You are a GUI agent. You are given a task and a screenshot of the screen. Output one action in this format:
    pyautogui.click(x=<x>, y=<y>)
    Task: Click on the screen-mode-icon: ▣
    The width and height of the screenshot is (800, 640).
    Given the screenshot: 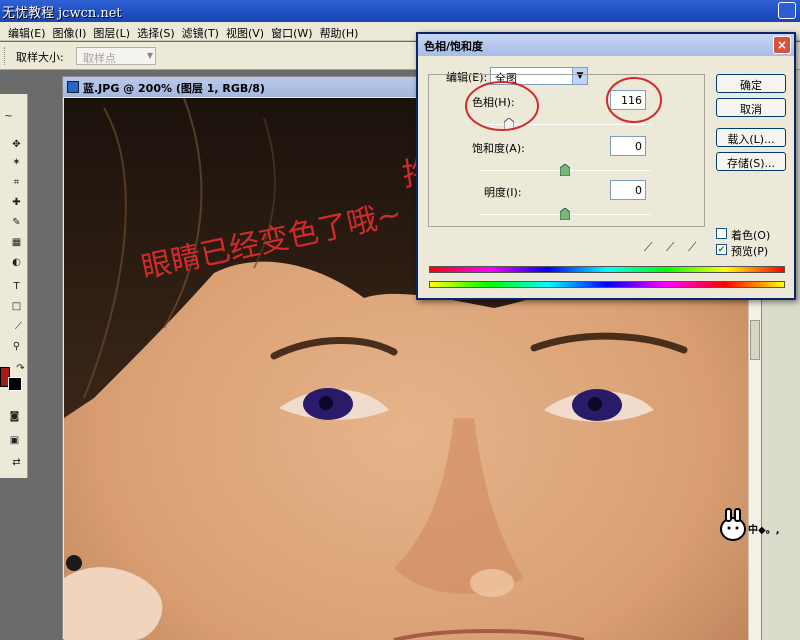 What is the action you would take?
    pyautogui.click(x=14, y=440)
    